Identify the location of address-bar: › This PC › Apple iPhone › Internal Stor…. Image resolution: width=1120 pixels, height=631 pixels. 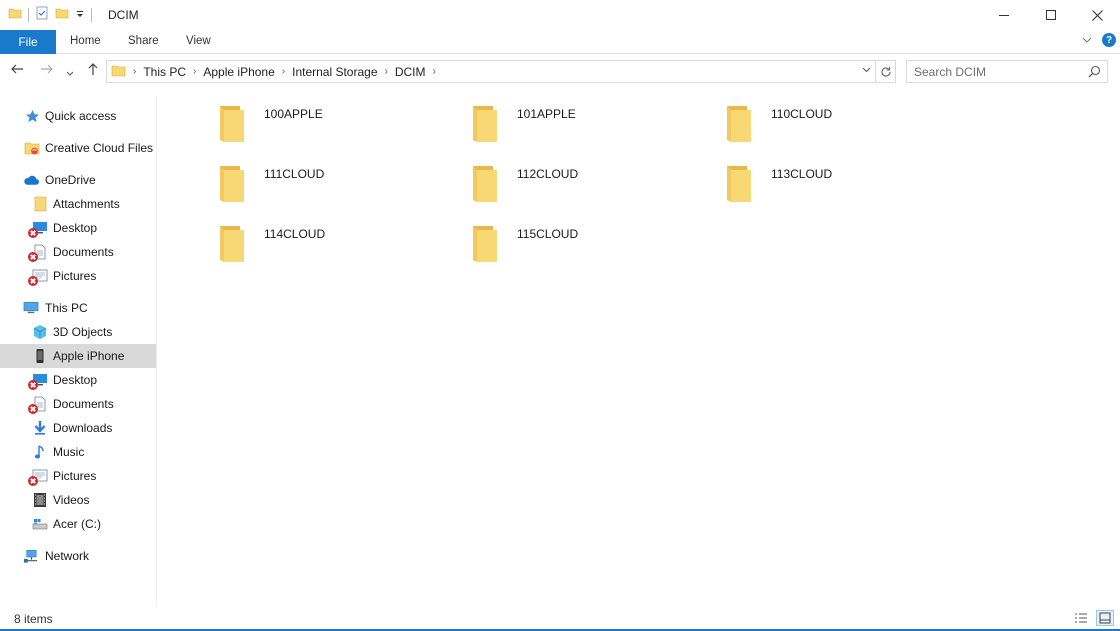
(501, 71).